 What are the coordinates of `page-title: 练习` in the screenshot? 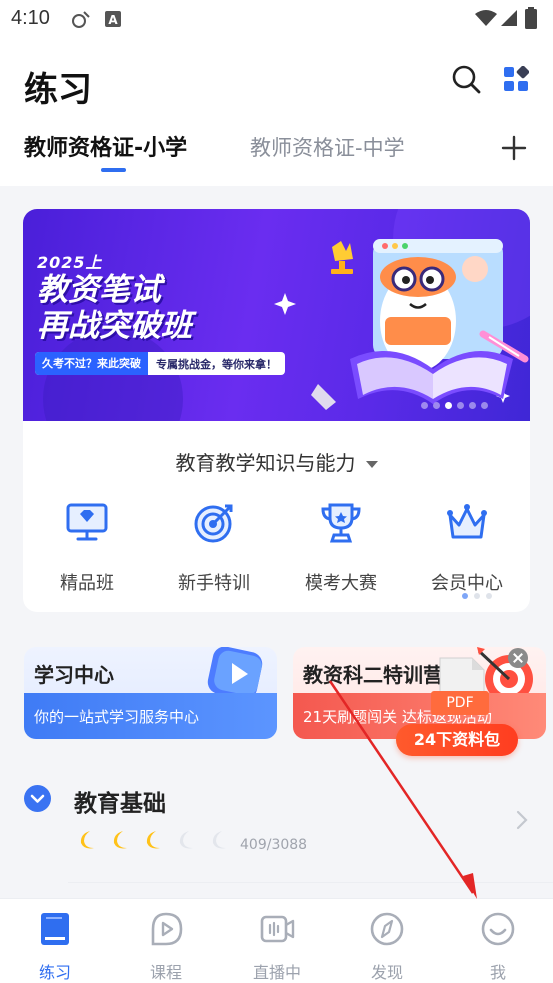 It's located at (58, 90).